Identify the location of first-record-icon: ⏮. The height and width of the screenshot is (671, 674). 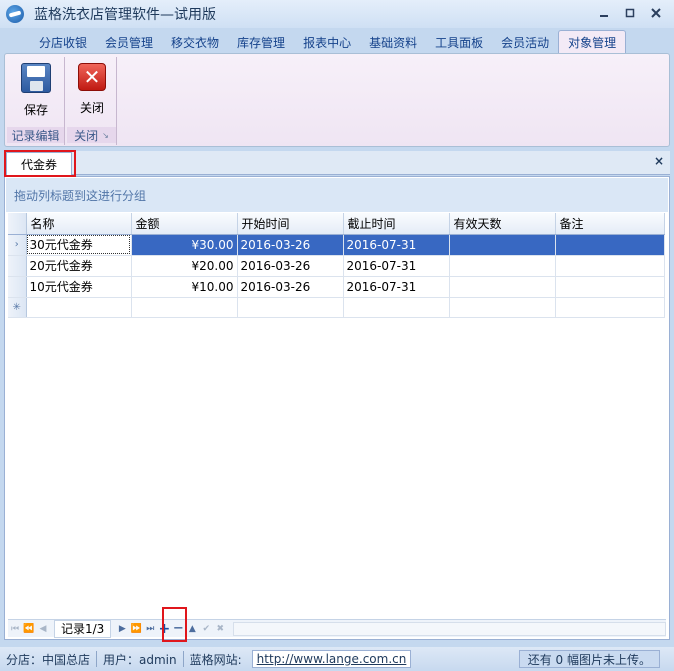
(15, 629).